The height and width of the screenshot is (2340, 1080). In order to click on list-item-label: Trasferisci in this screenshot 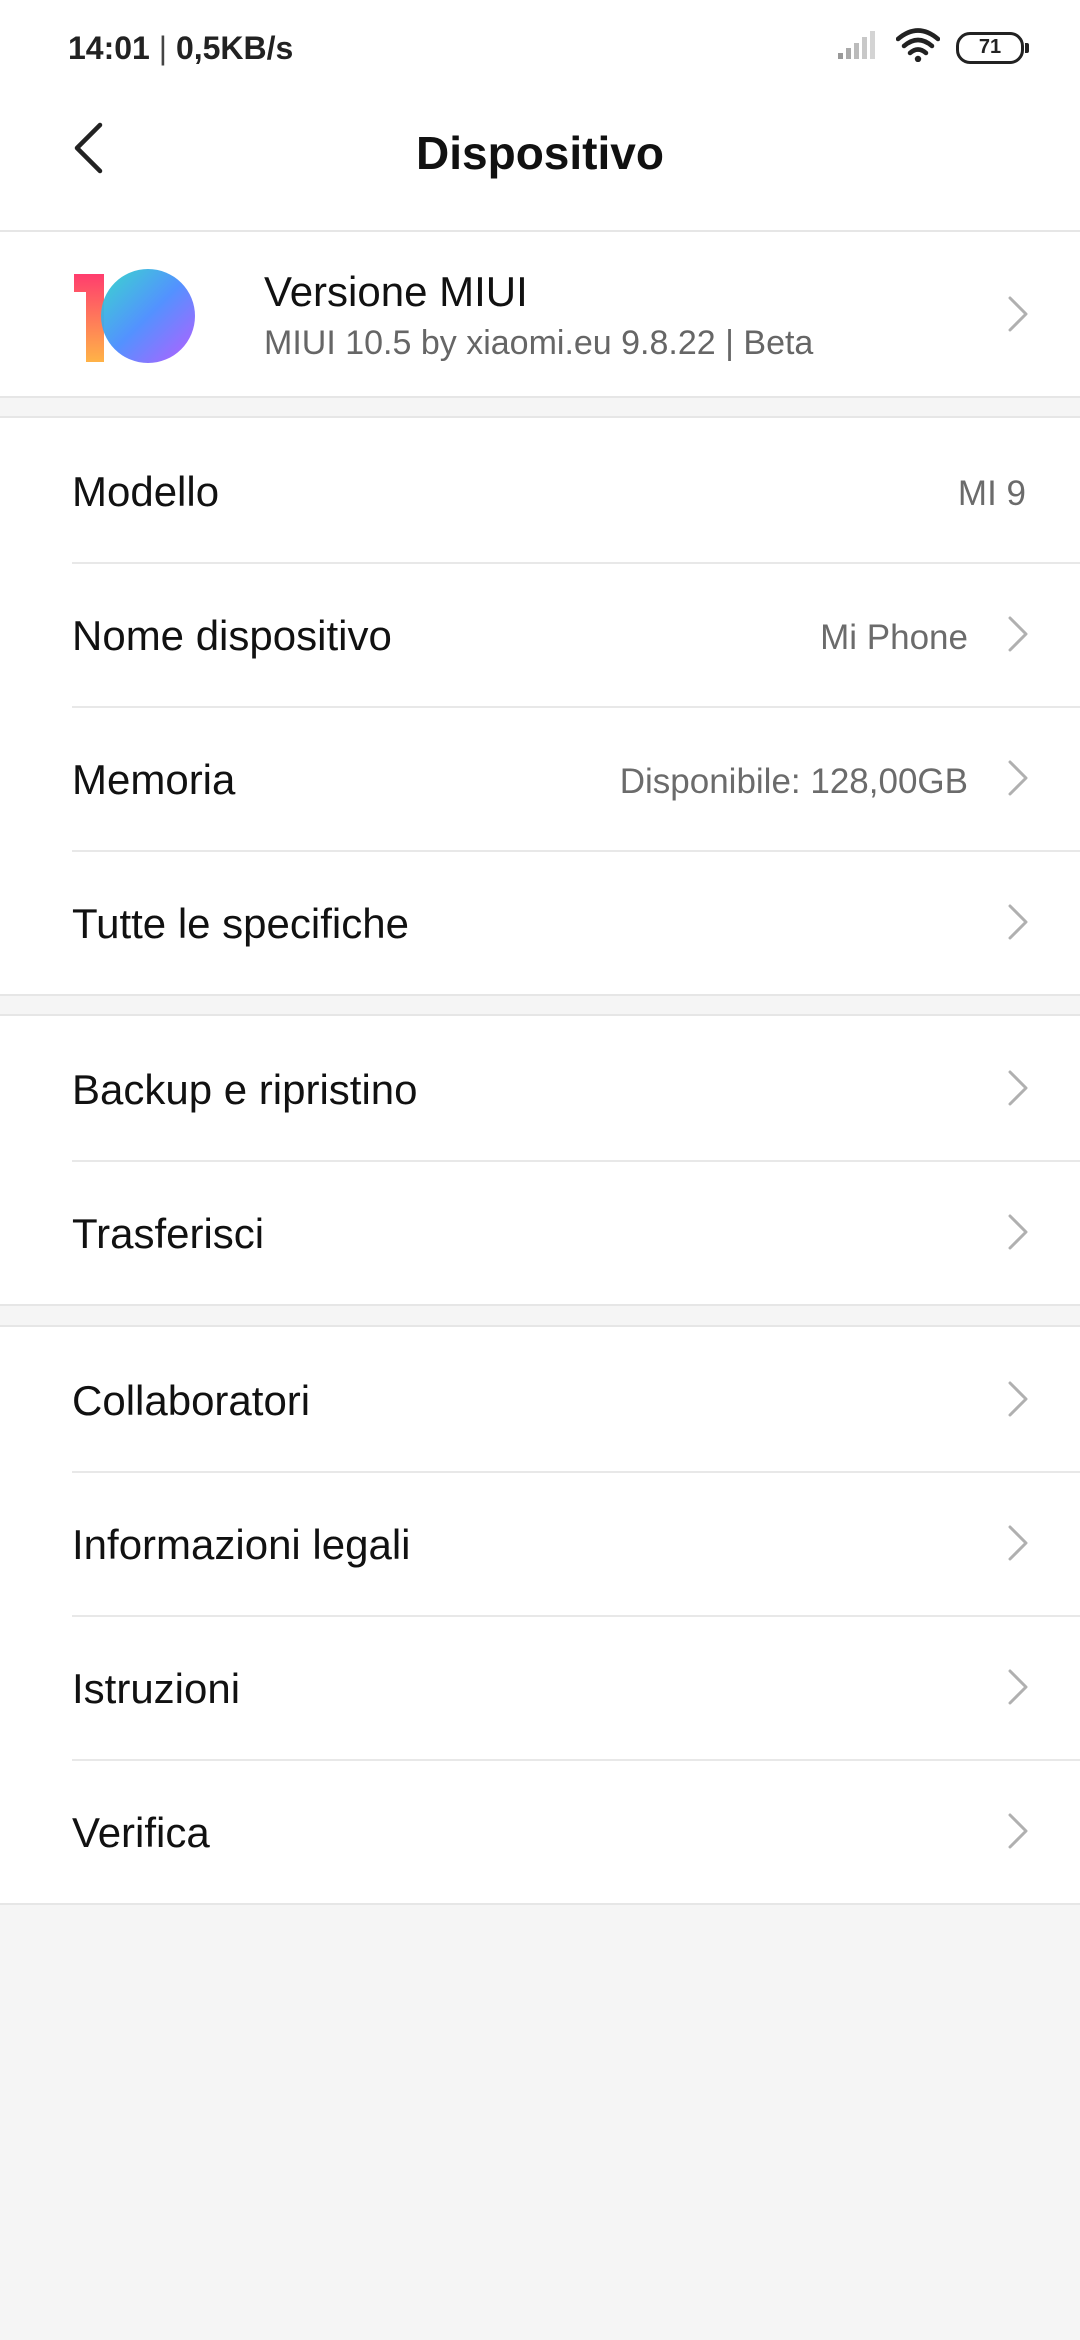, I will do `click(168, 1233)`.